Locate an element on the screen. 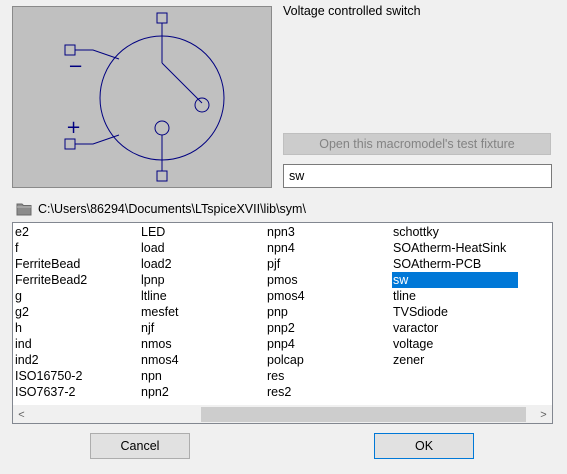  list-item: FerriteBead is located at coordinates (47, 264).